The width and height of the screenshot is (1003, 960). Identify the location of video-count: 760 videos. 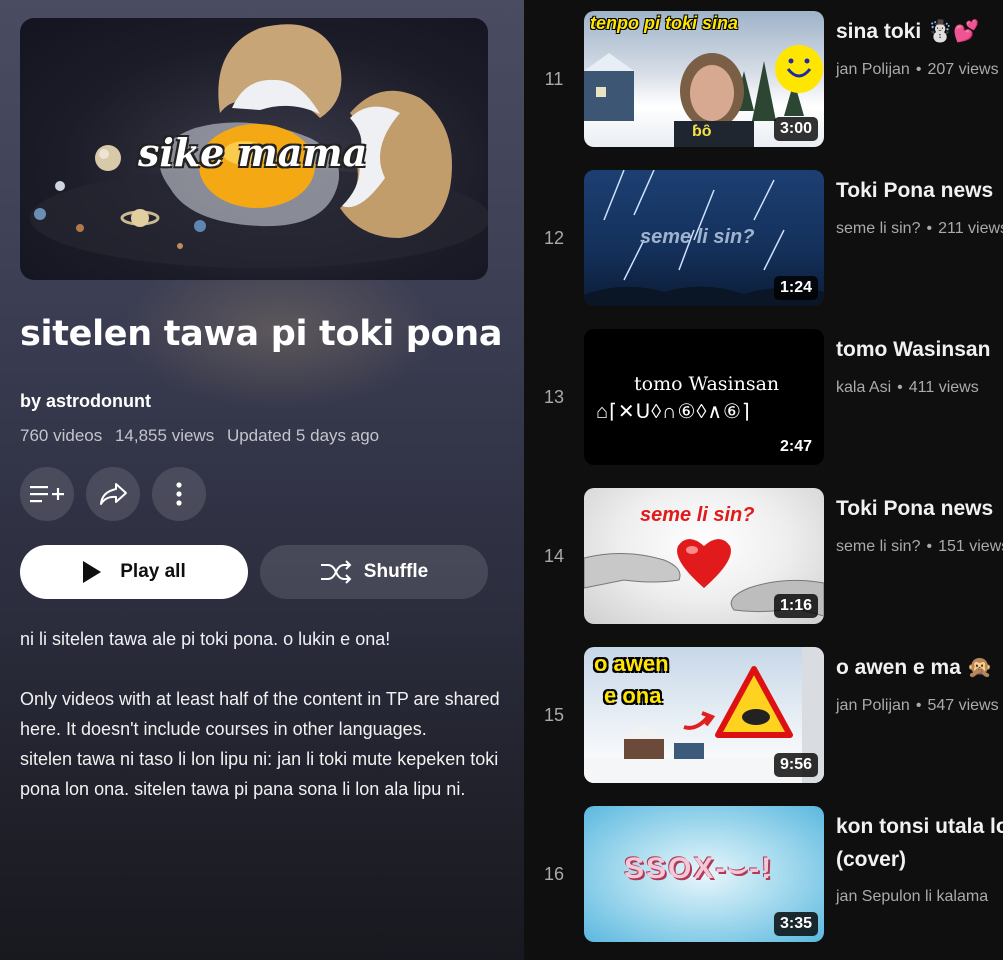
(61, 435).